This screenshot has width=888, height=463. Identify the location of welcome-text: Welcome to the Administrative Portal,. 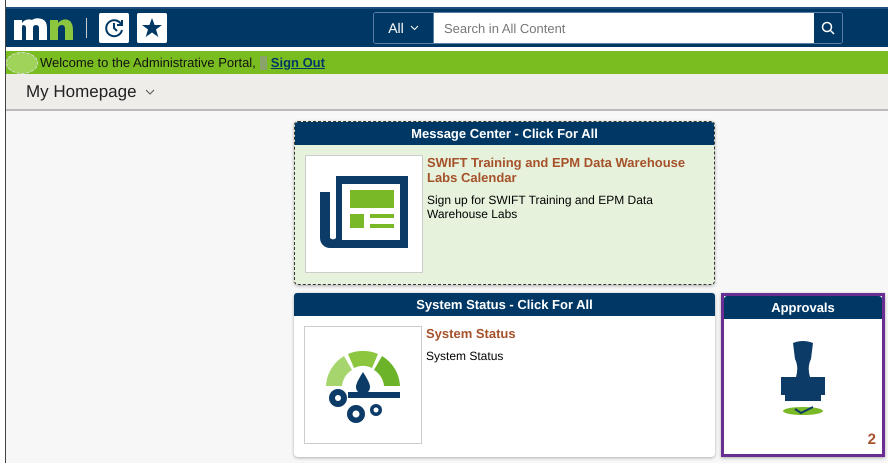
(148, 62).